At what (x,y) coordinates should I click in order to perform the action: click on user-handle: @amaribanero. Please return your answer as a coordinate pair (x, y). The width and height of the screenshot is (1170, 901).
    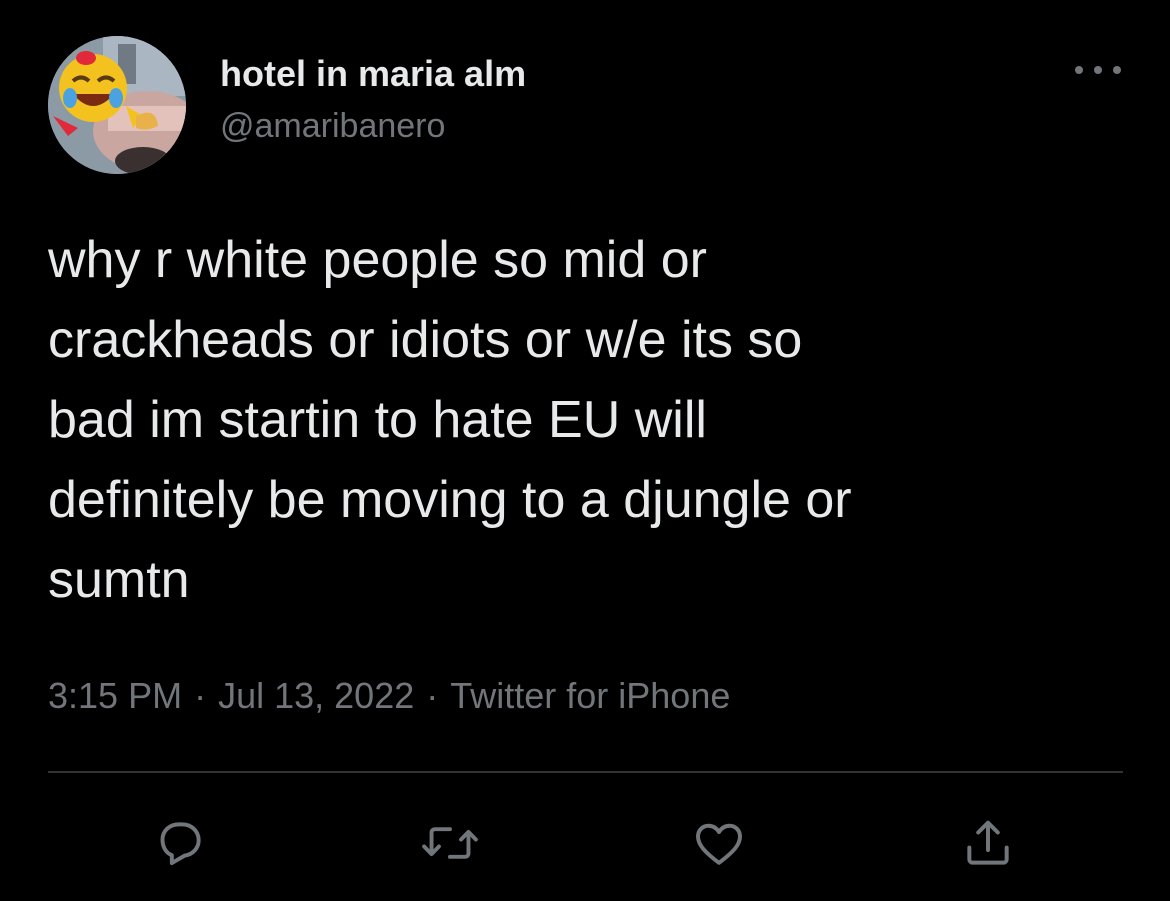
    Looking at the image, I should click on (373, 126).